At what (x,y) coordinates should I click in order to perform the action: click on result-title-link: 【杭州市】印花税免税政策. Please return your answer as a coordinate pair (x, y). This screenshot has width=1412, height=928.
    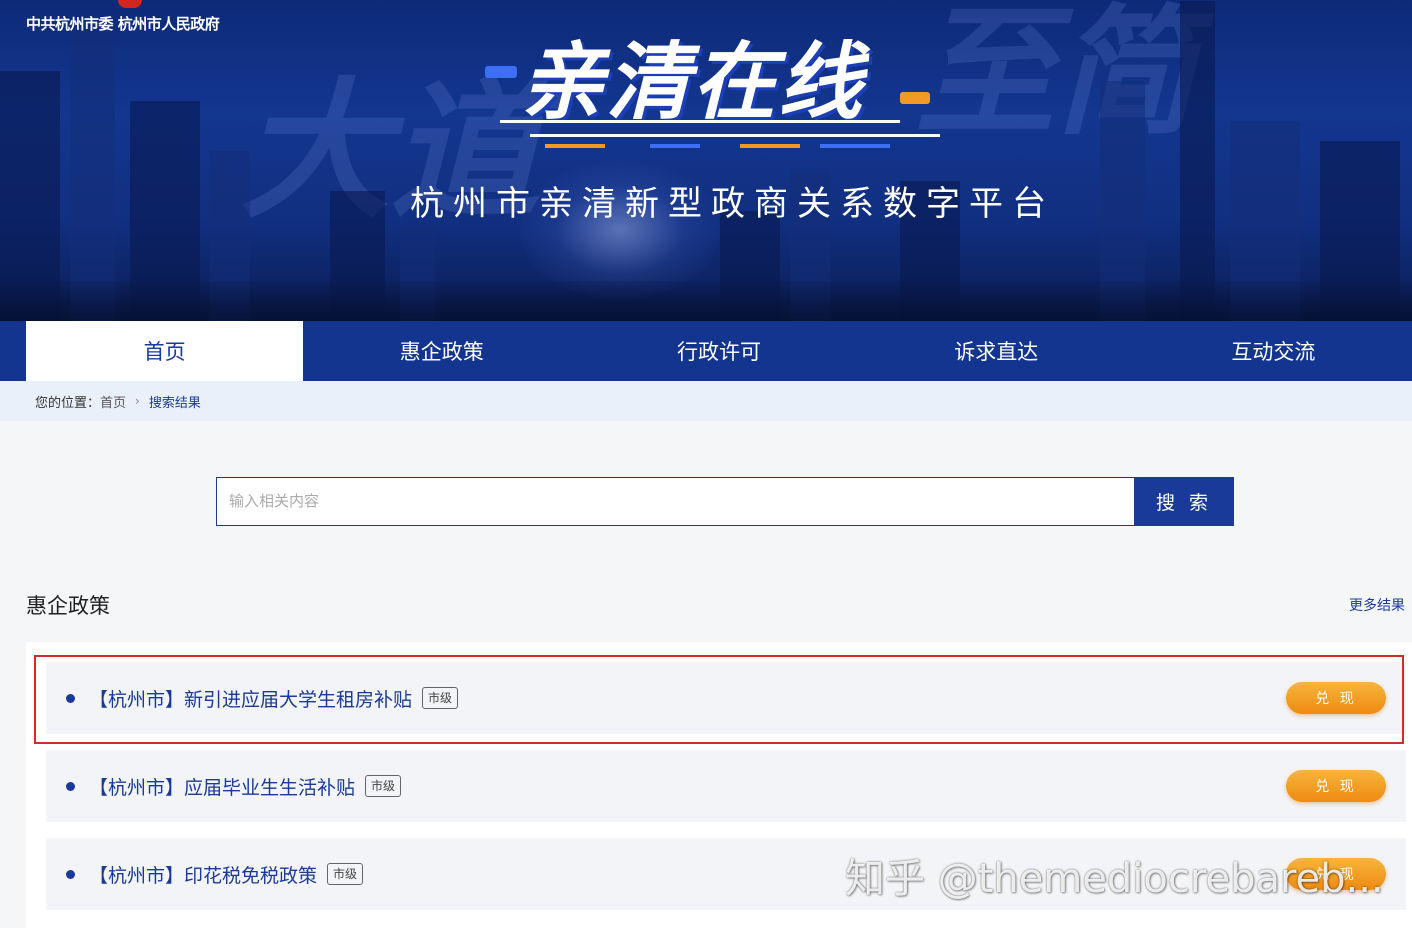
    Looking at the image, I should click on (203, 874).